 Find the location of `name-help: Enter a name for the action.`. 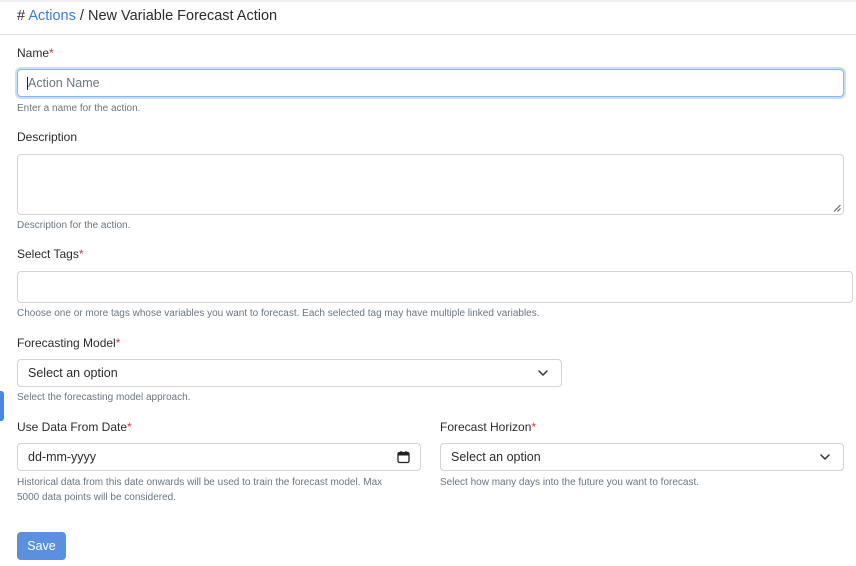

name-help: Enter a name for the action. is located at coordinates (79, 108).